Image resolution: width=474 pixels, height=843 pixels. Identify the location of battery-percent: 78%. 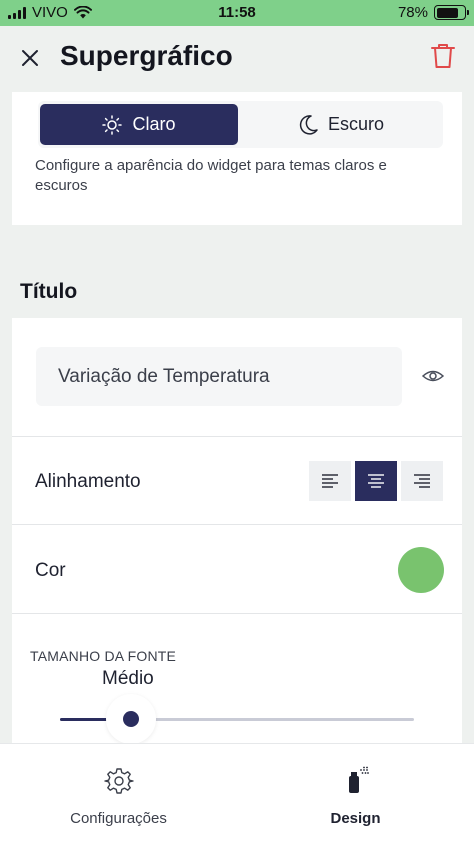
(412, 12).